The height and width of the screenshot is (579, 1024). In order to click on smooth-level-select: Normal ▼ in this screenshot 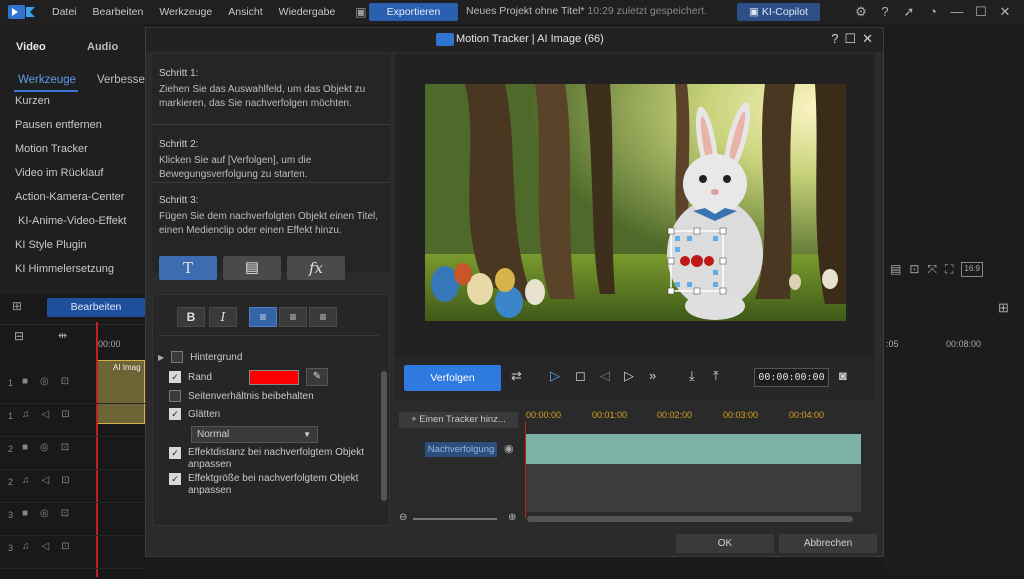, I will do `click(254, 434)`.